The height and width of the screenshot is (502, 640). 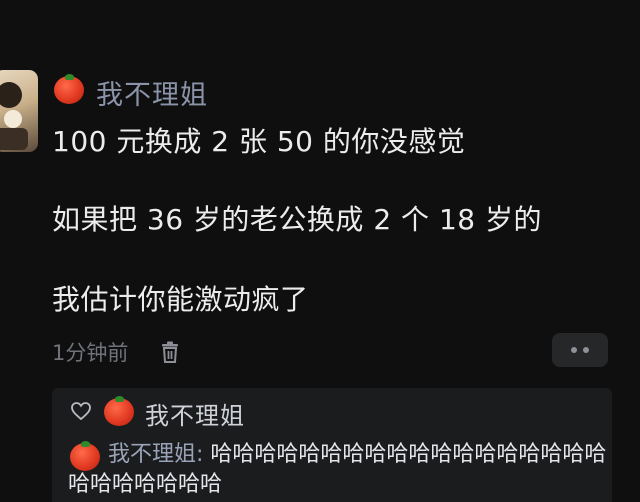 What do you see at coordinates (180, 299) in the screenshot?
I see `post-text-line-3: 我估计你能激动疯了` at bounding box center [180, 299].